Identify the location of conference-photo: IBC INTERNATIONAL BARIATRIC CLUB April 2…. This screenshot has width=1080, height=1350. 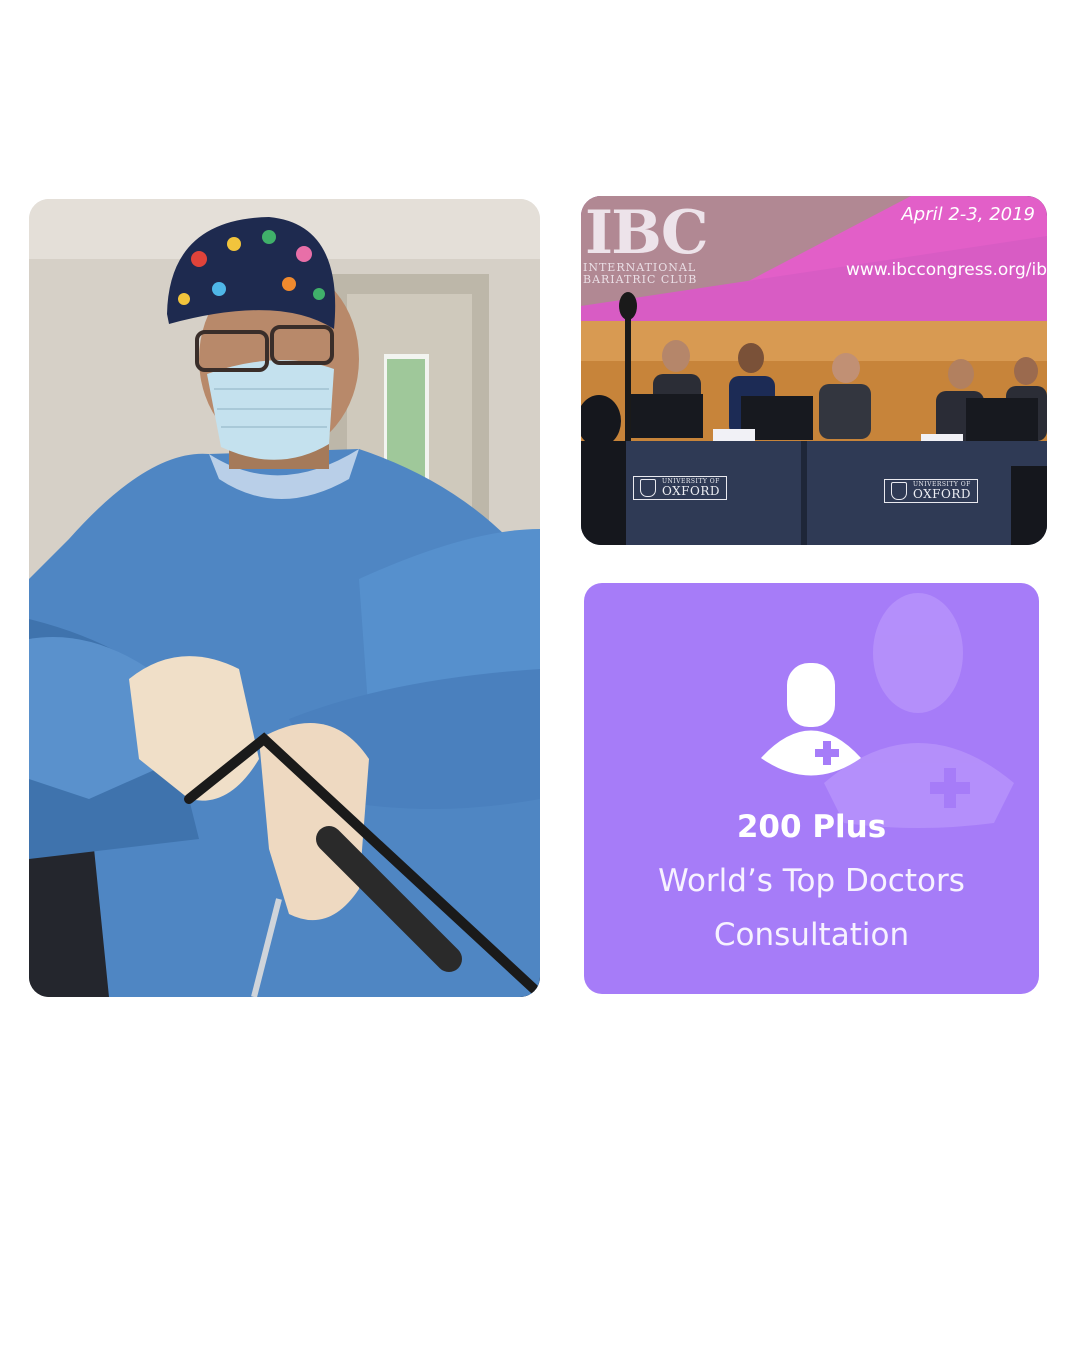
(814, 370).